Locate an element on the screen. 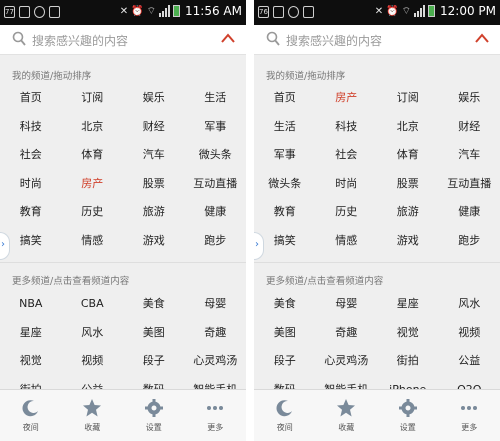 The height and width of the screenshot is (441, 500). notification-count-icon: 76 is located at coordinates (263, 12).